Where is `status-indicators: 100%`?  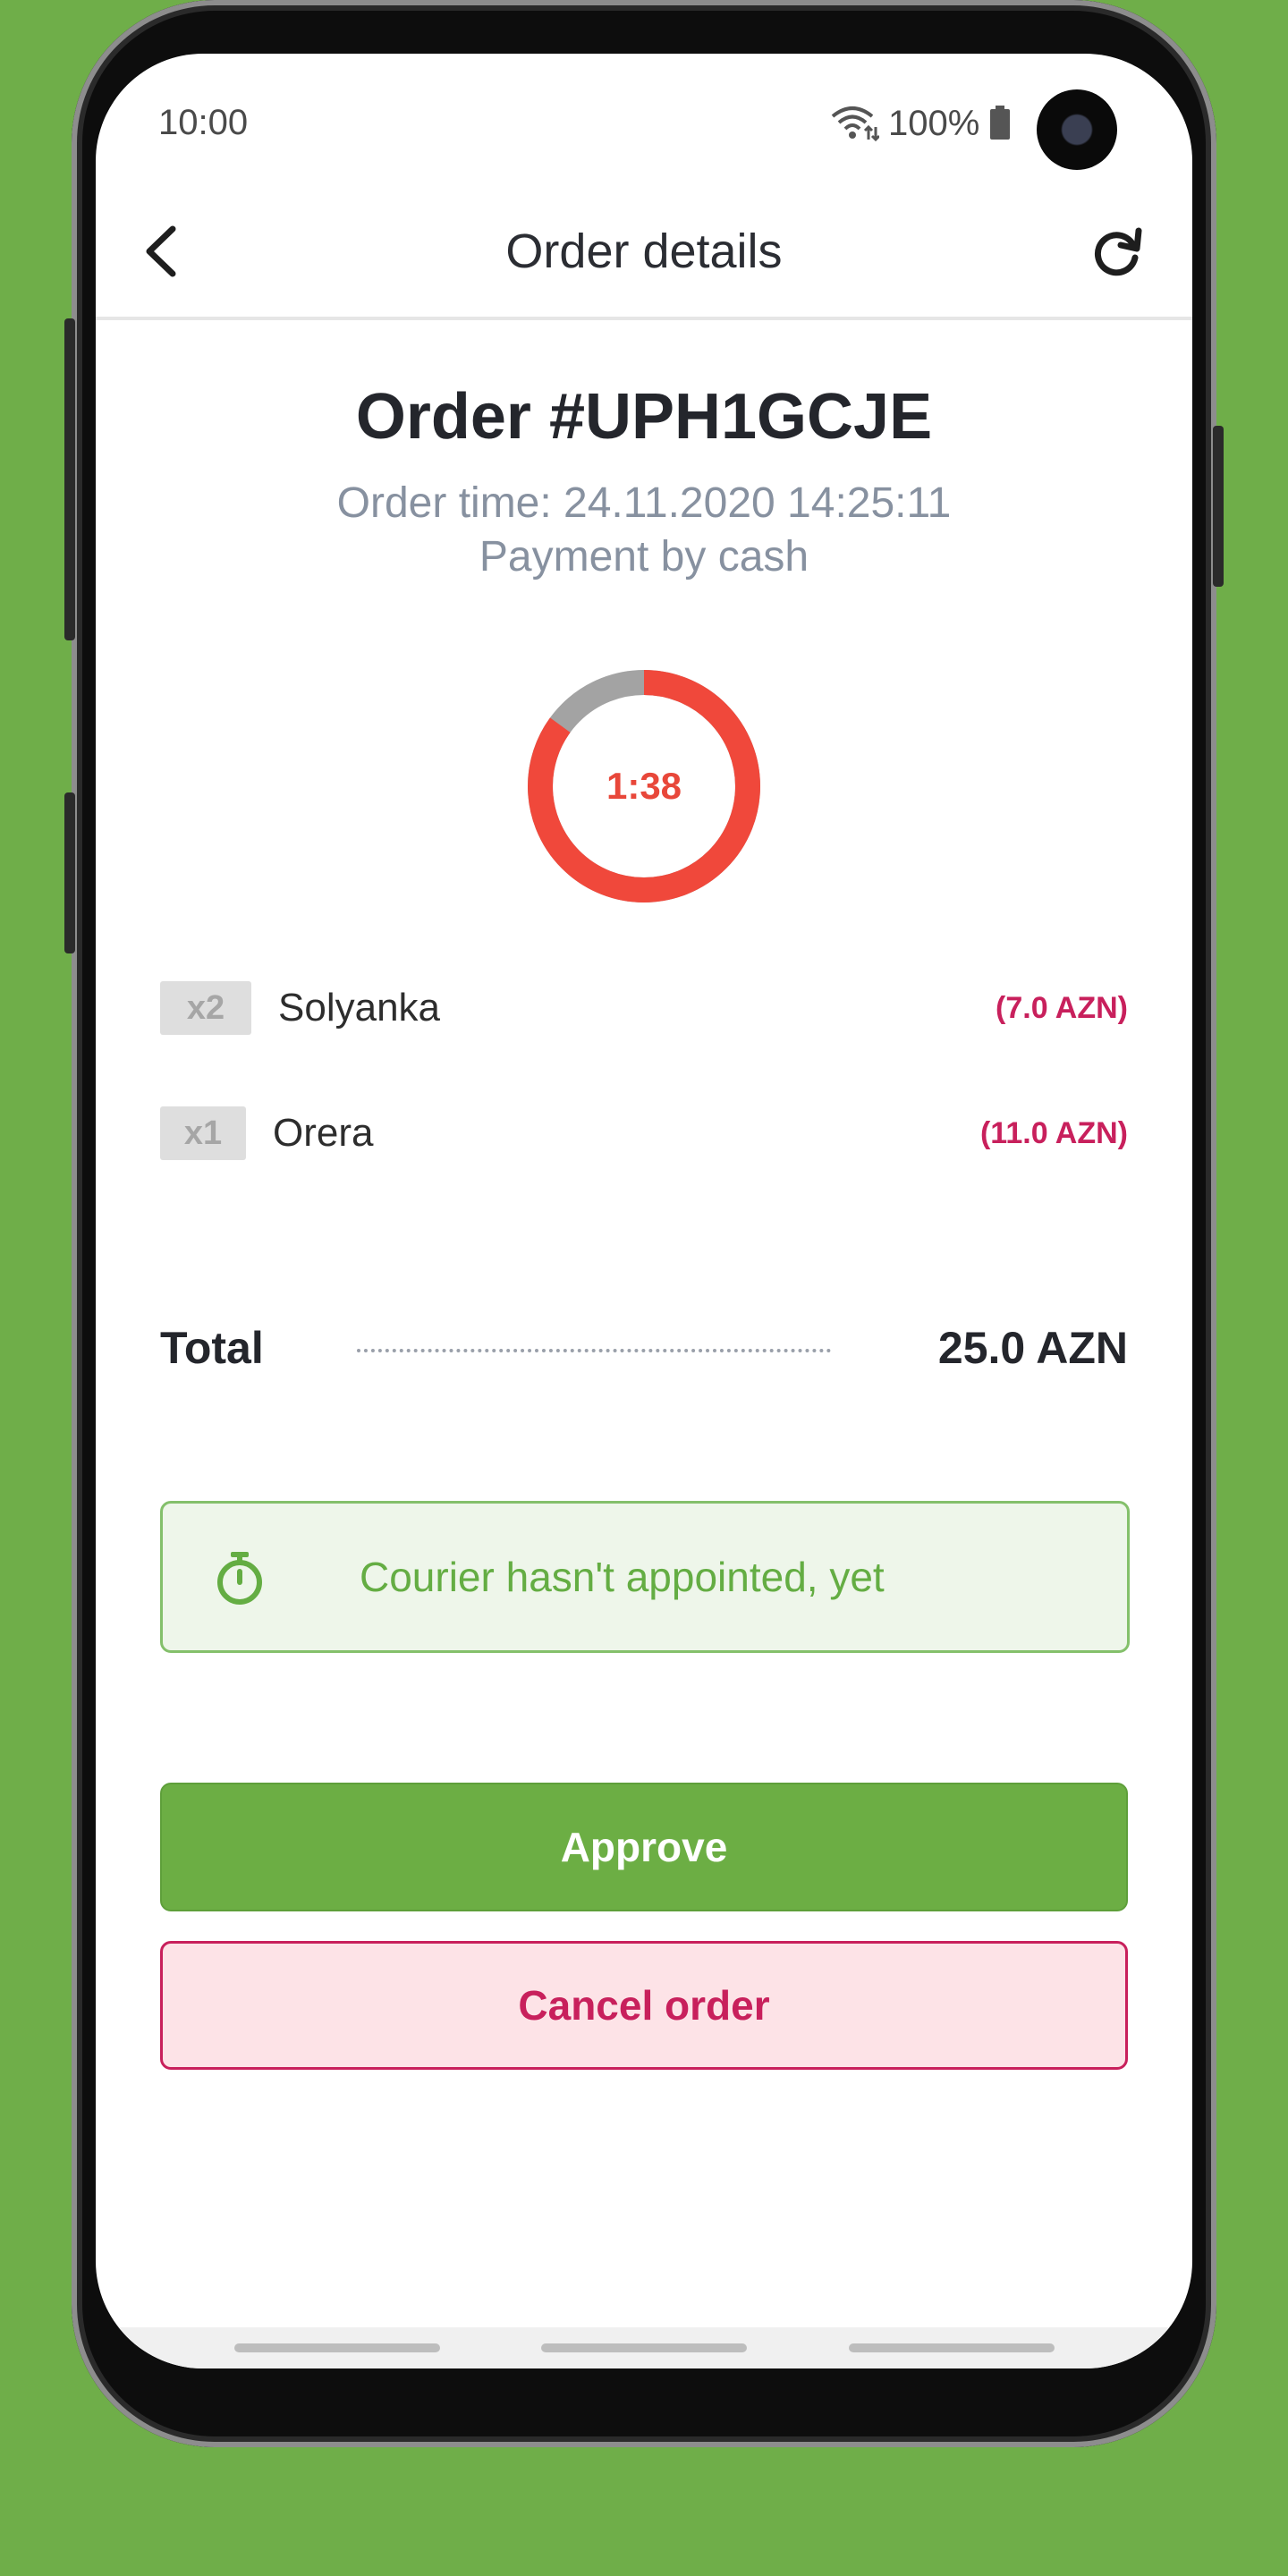 status-indicators: 100% is located at coordinates (920, 123).